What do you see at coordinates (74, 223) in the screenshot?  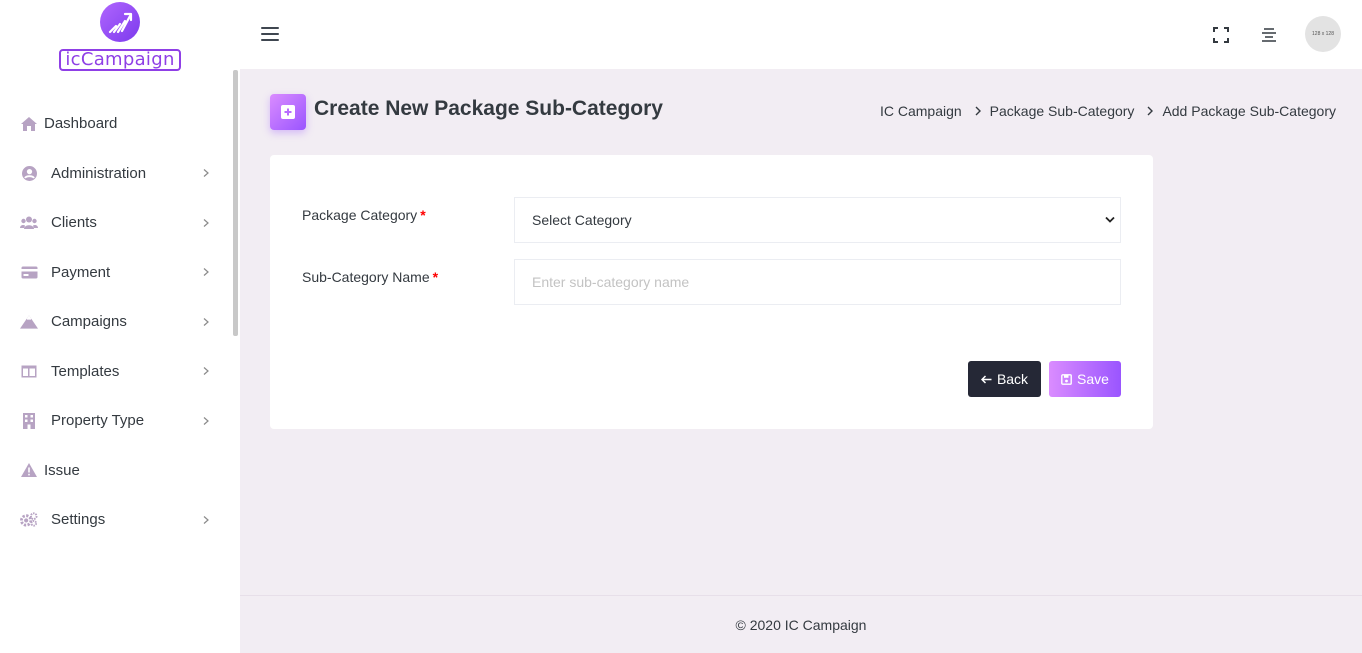 I see `sidebar-item-label: Clients` at bounding box center [74, 223].